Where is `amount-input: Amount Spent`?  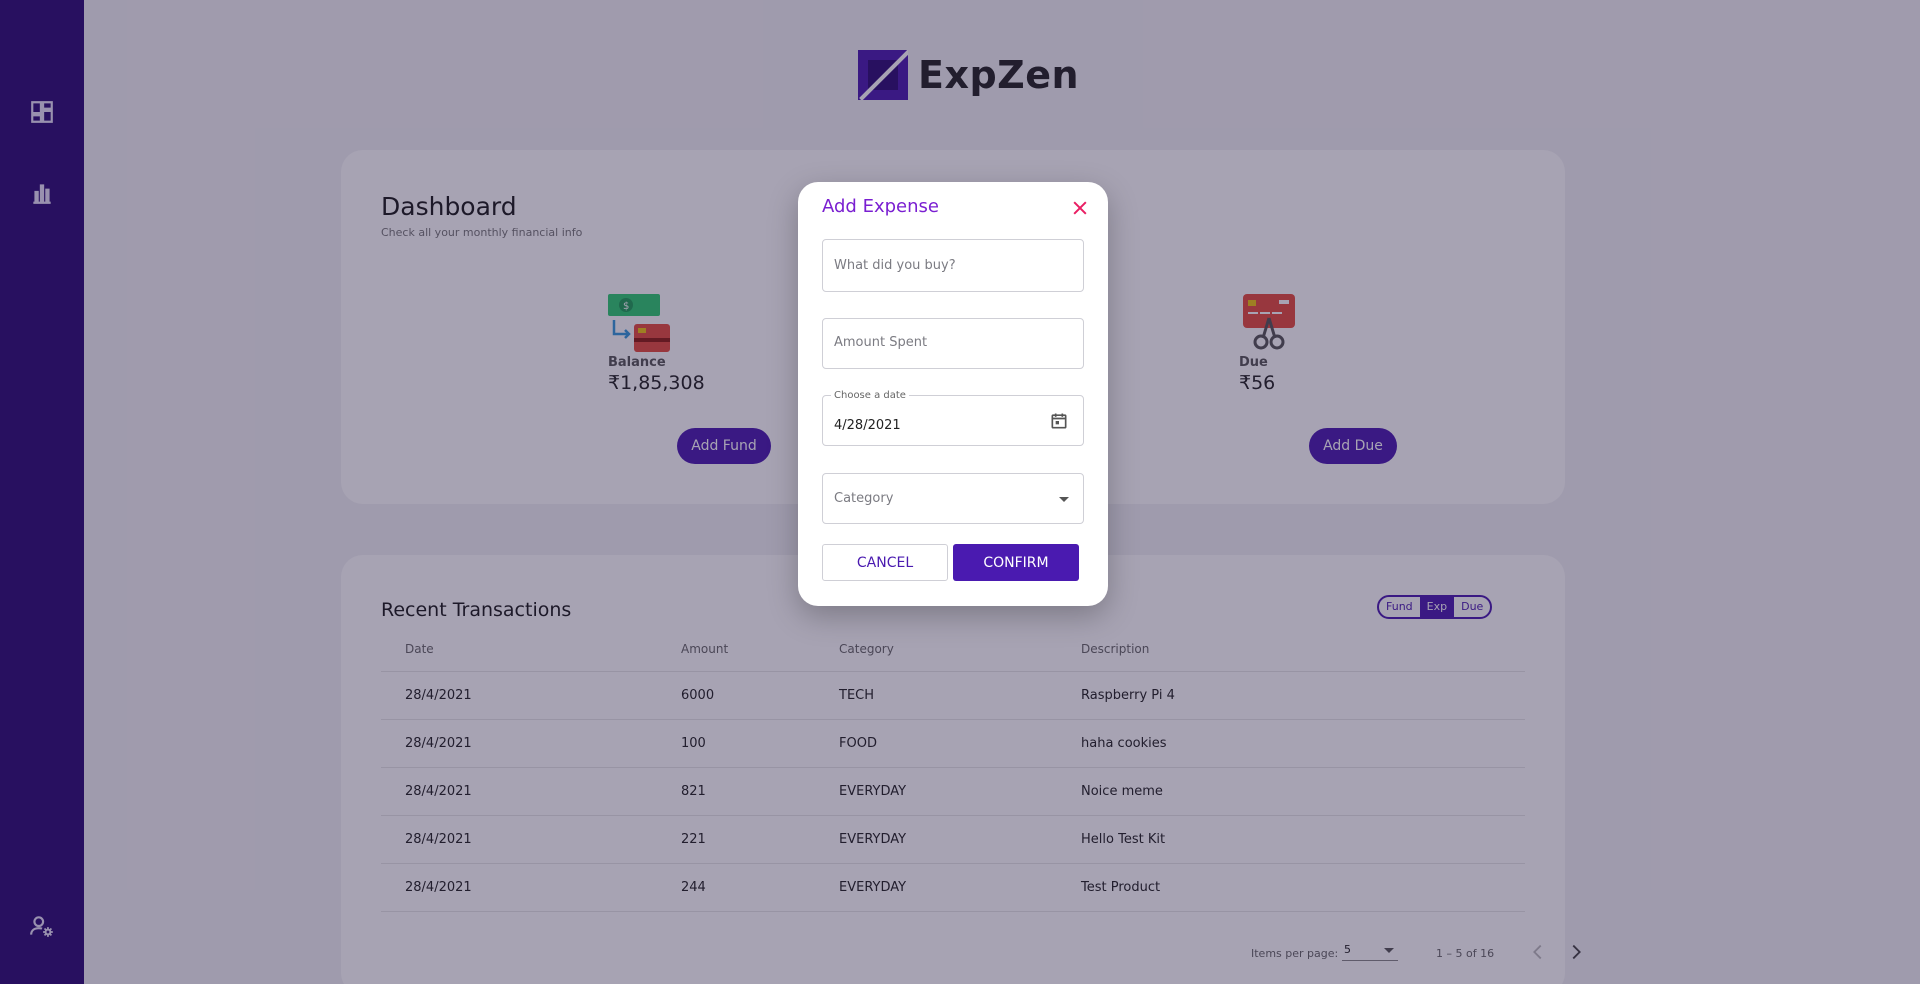
amount-input: Amount Spent is located at coordinates (953, 343).